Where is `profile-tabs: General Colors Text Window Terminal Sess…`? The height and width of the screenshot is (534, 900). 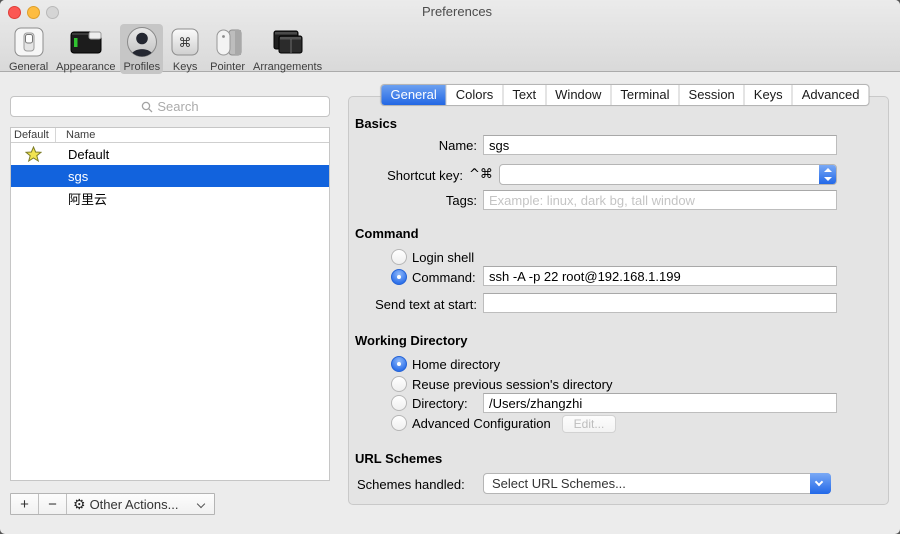 profile-tabs: General Colors Text Window Terminal Sess… is located at coordinates (625, 95).